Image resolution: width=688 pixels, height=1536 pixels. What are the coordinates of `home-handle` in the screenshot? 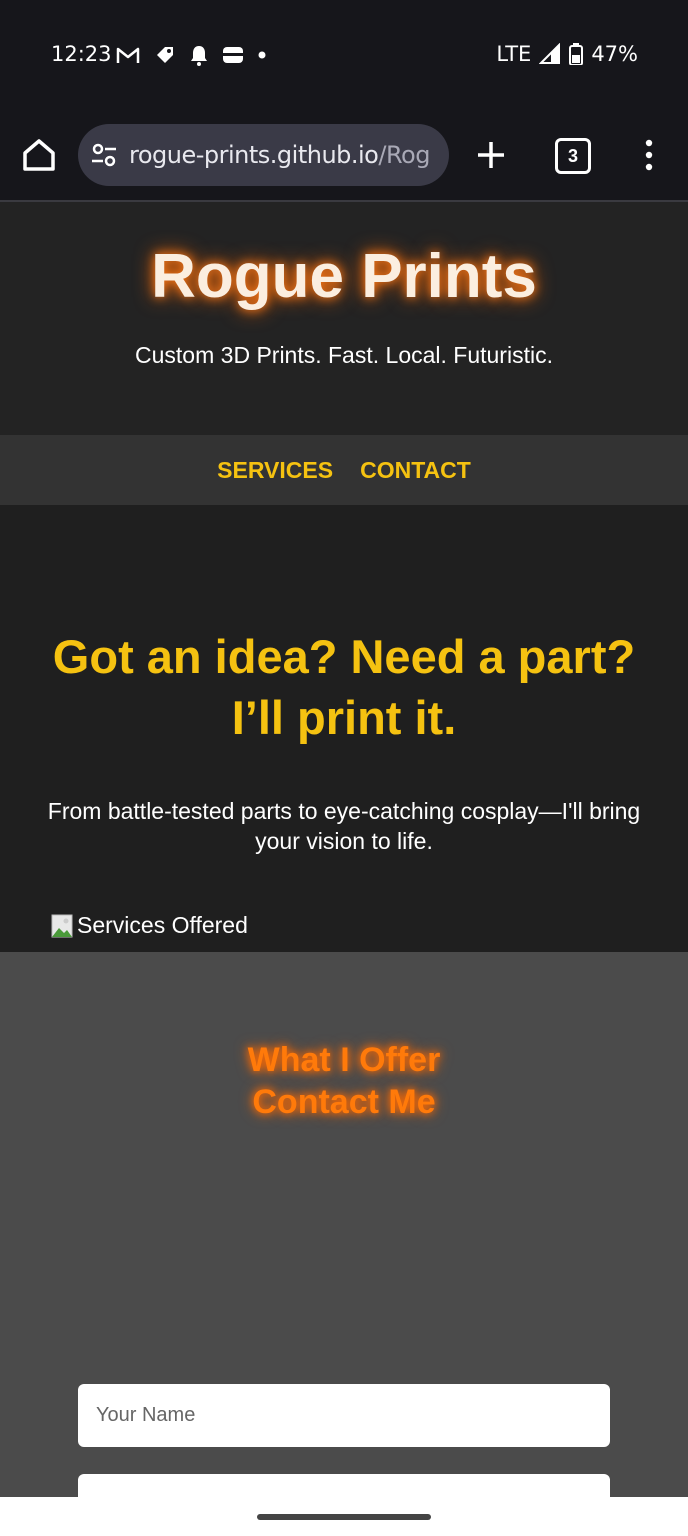 It's located at (344, 1517).